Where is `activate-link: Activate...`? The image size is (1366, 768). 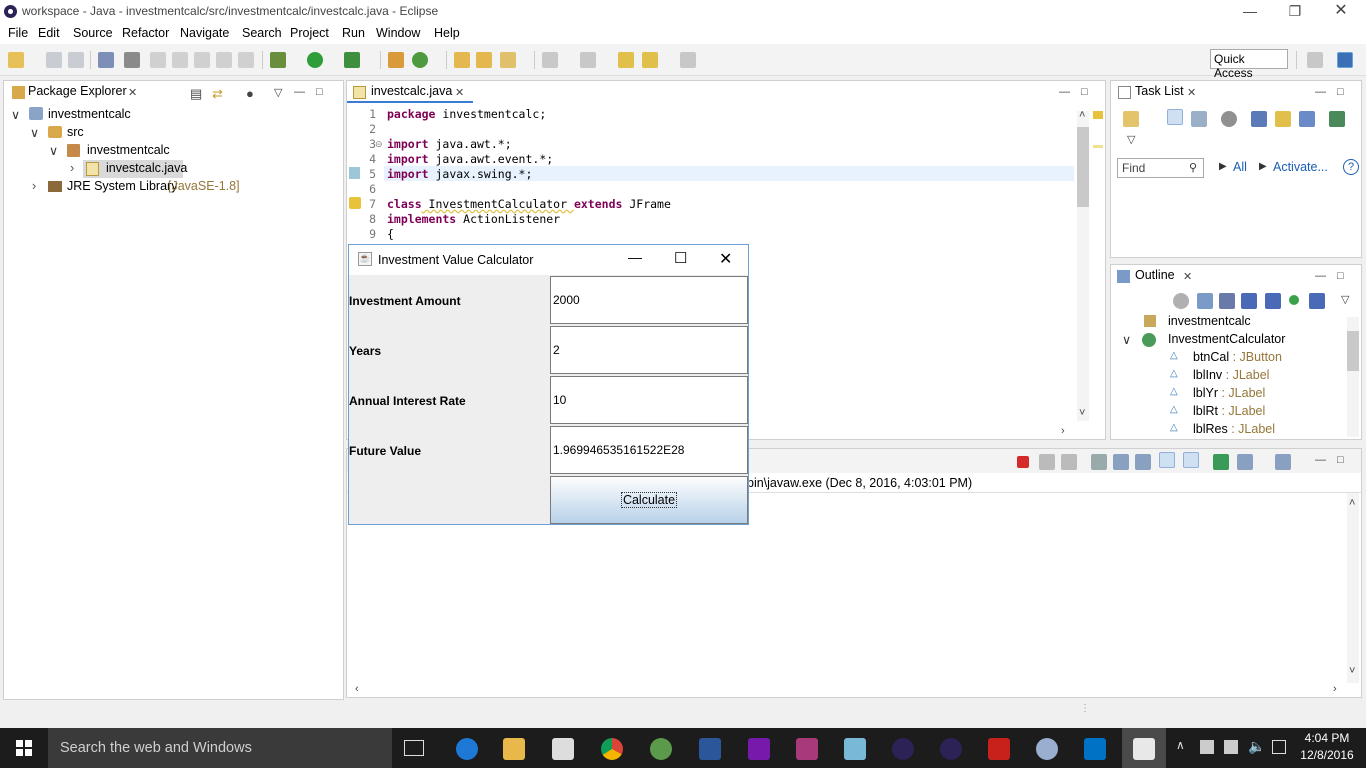 activate-link: Activate... is located at coordinates (1300, 167).